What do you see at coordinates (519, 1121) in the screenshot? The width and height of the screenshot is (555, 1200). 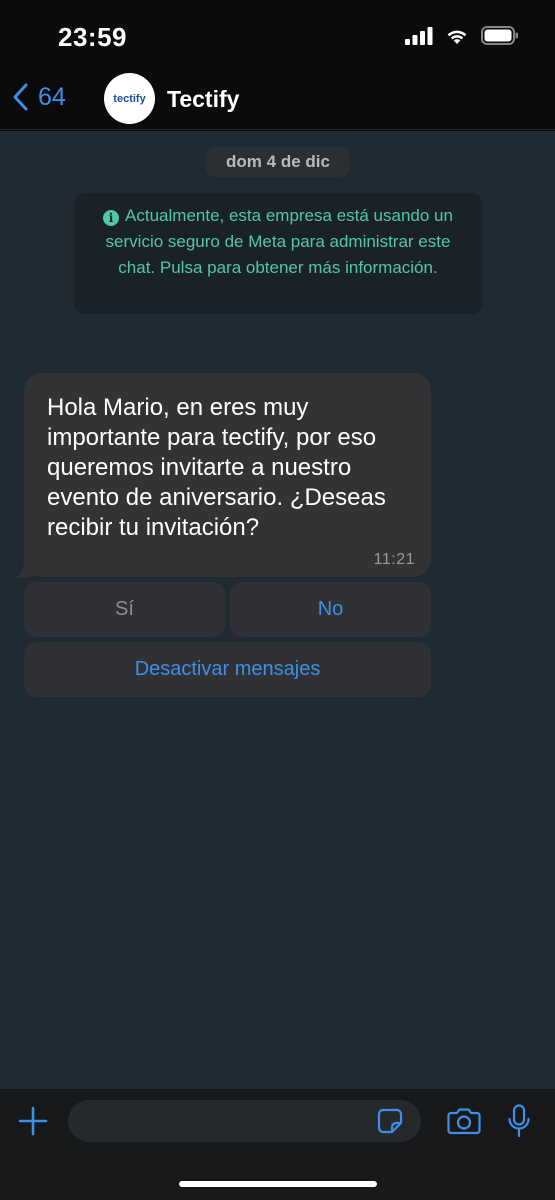 I see `microphone-icon` at bounding box center [519, 1121].